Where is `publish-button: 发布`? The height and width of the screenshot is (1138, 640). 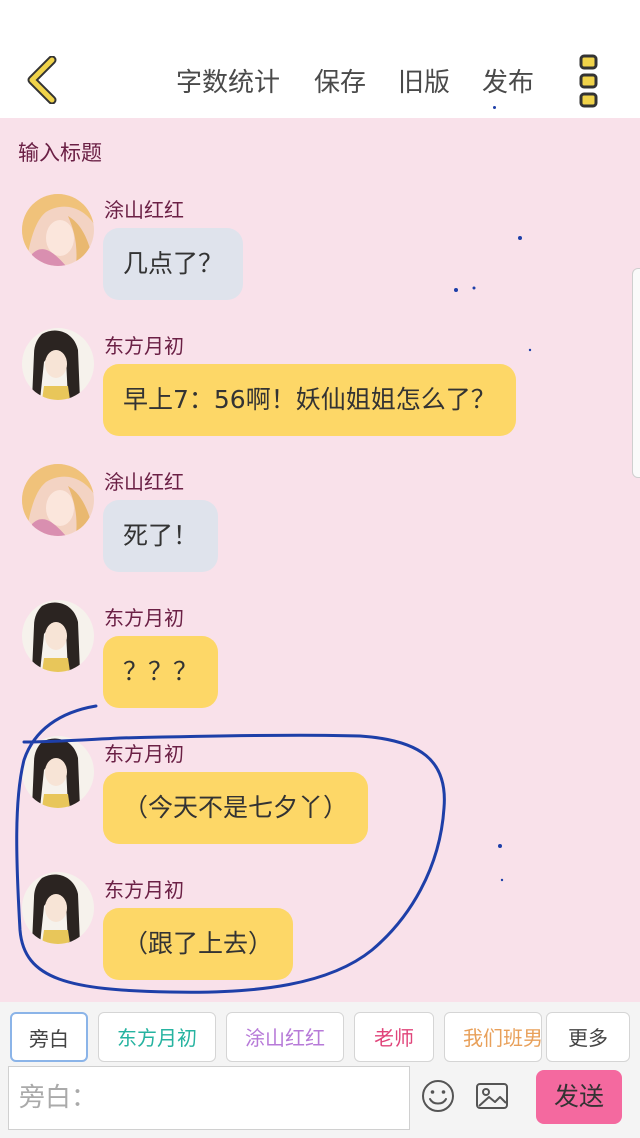
publish-button: 发布 is located at coordinates (508, 80).